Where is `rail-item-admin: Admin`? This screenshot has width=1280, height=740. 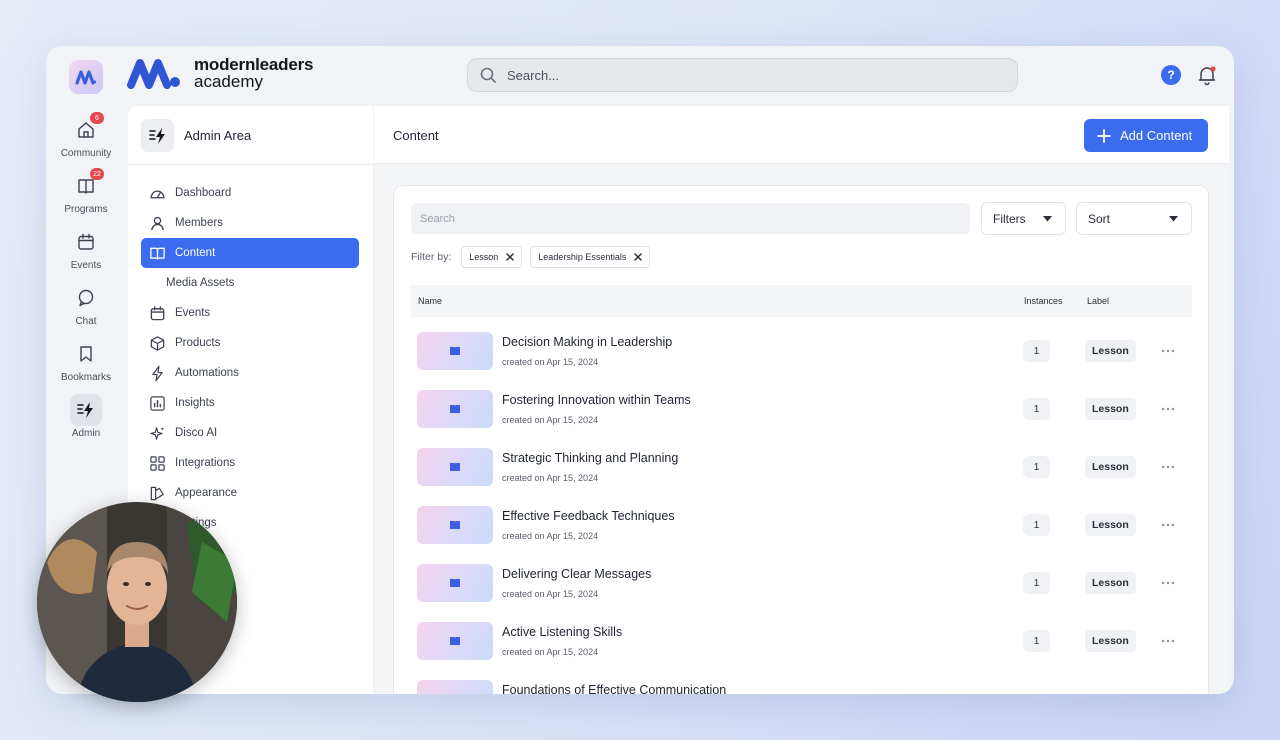
rail-item-admin: Admin is located at coordinates (86, 416).